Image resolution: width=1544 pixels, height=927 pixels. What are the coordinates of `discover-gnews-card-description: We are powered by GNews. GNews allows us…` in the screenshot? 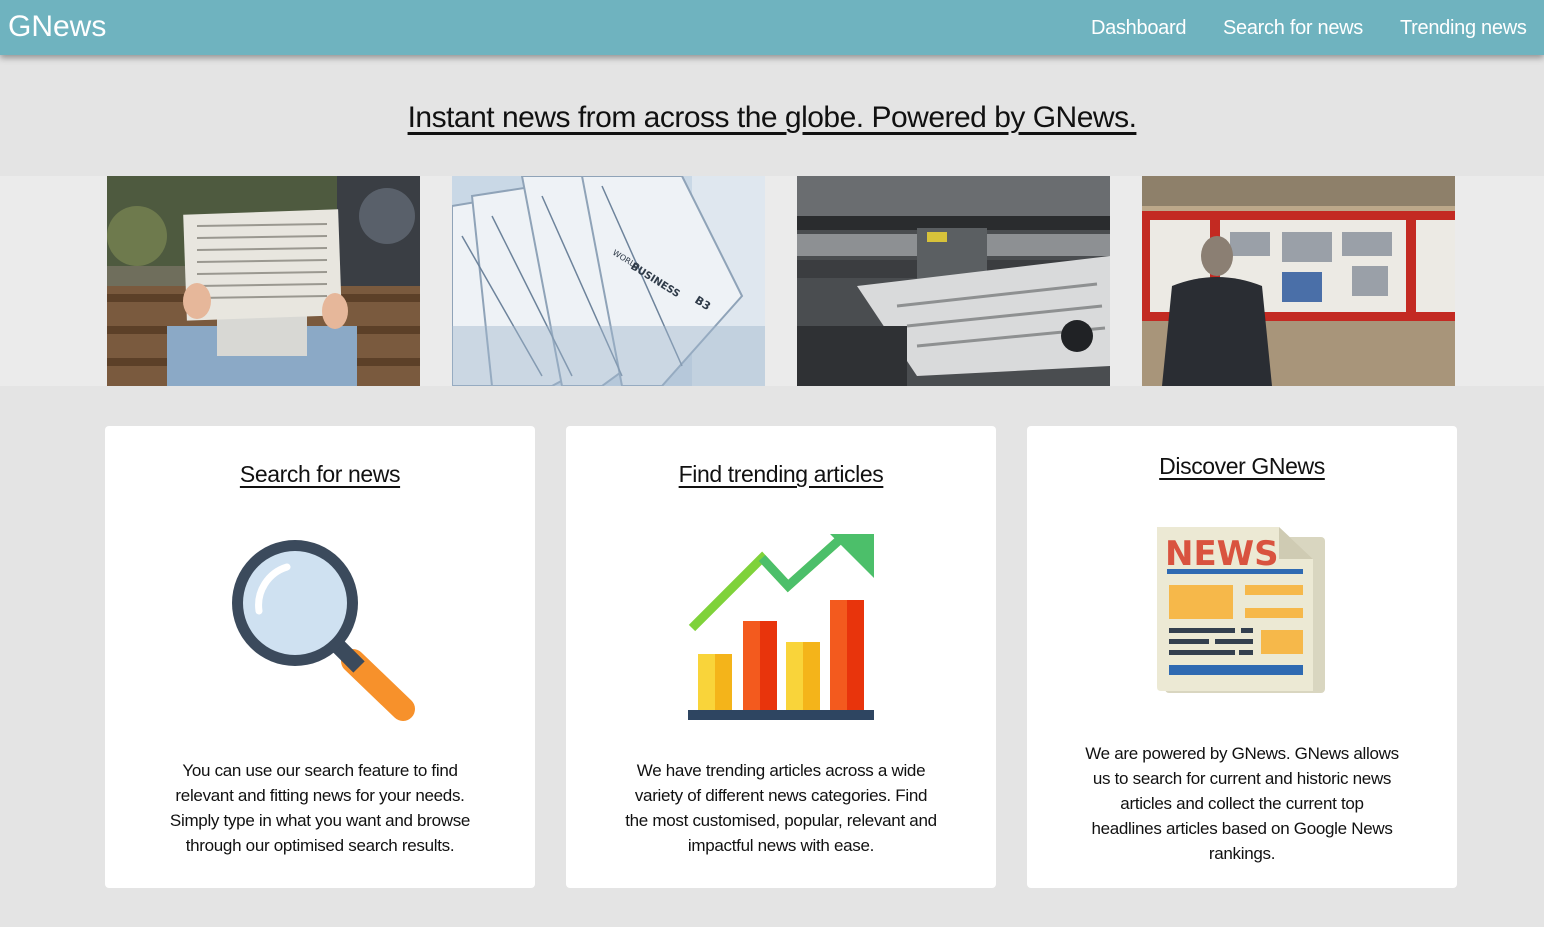 It's located at (1242, 803).